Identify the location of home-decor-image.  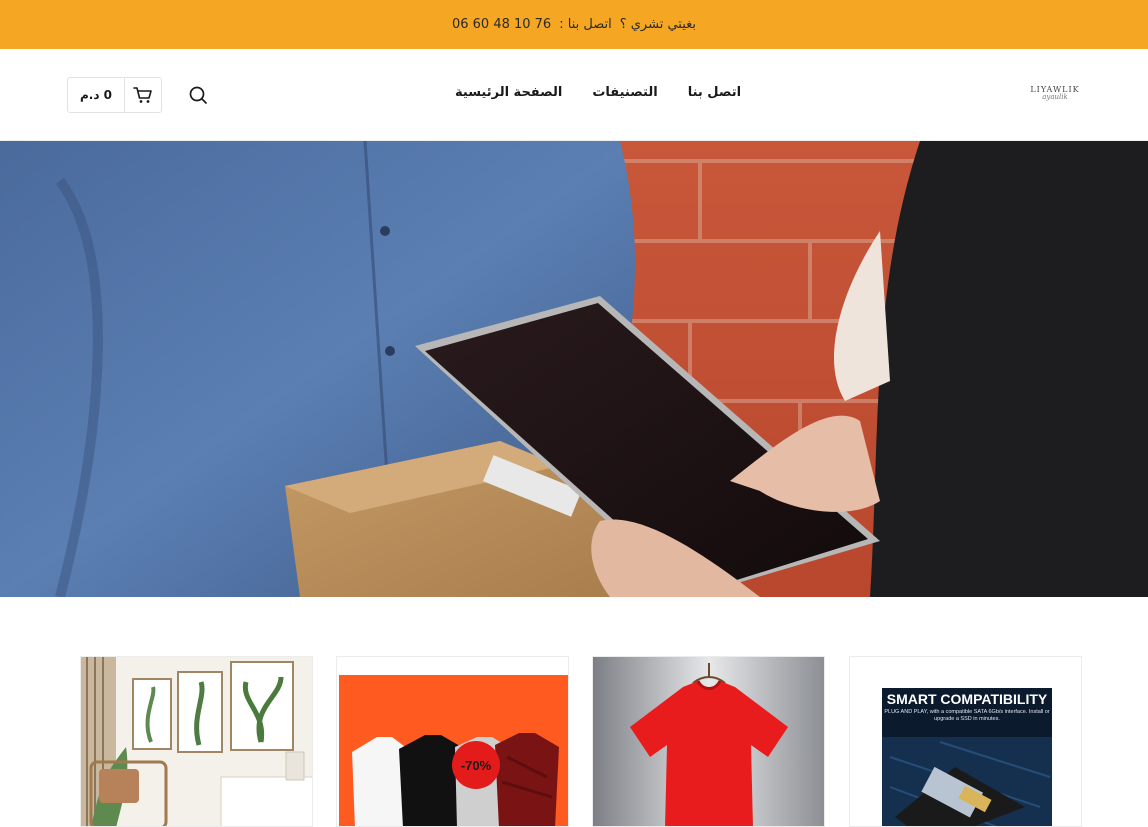
(196, 741).